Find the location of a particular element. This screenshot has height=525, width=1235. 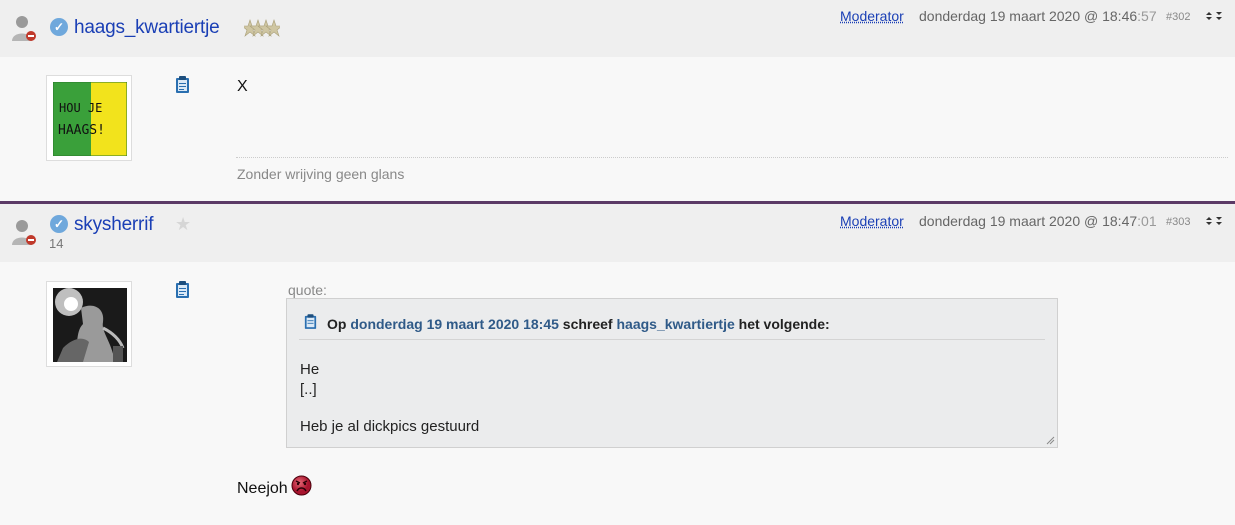

post-number: #303 is located at coordinates (1178, 222).